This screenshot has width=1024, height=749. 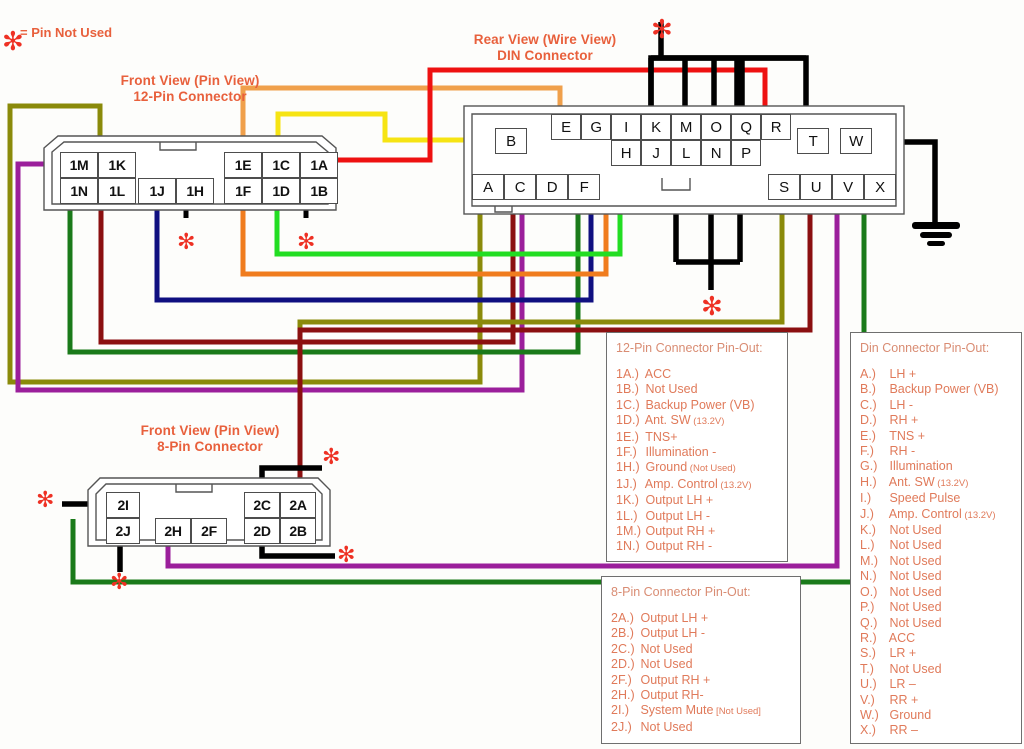 What do you see at coordinates (298, 505) in the screenshot?
I see `pin-2A: 2A` at bounding box center [298, 505].